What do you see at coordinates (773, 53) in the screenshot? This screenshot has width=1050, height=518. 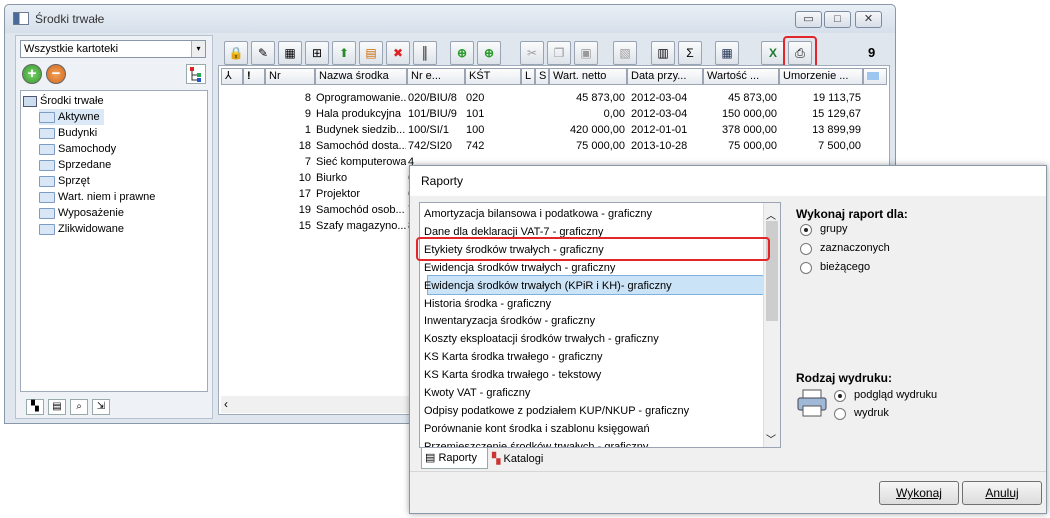 I see `excel-icon: X` at bounding box center [773, 53].